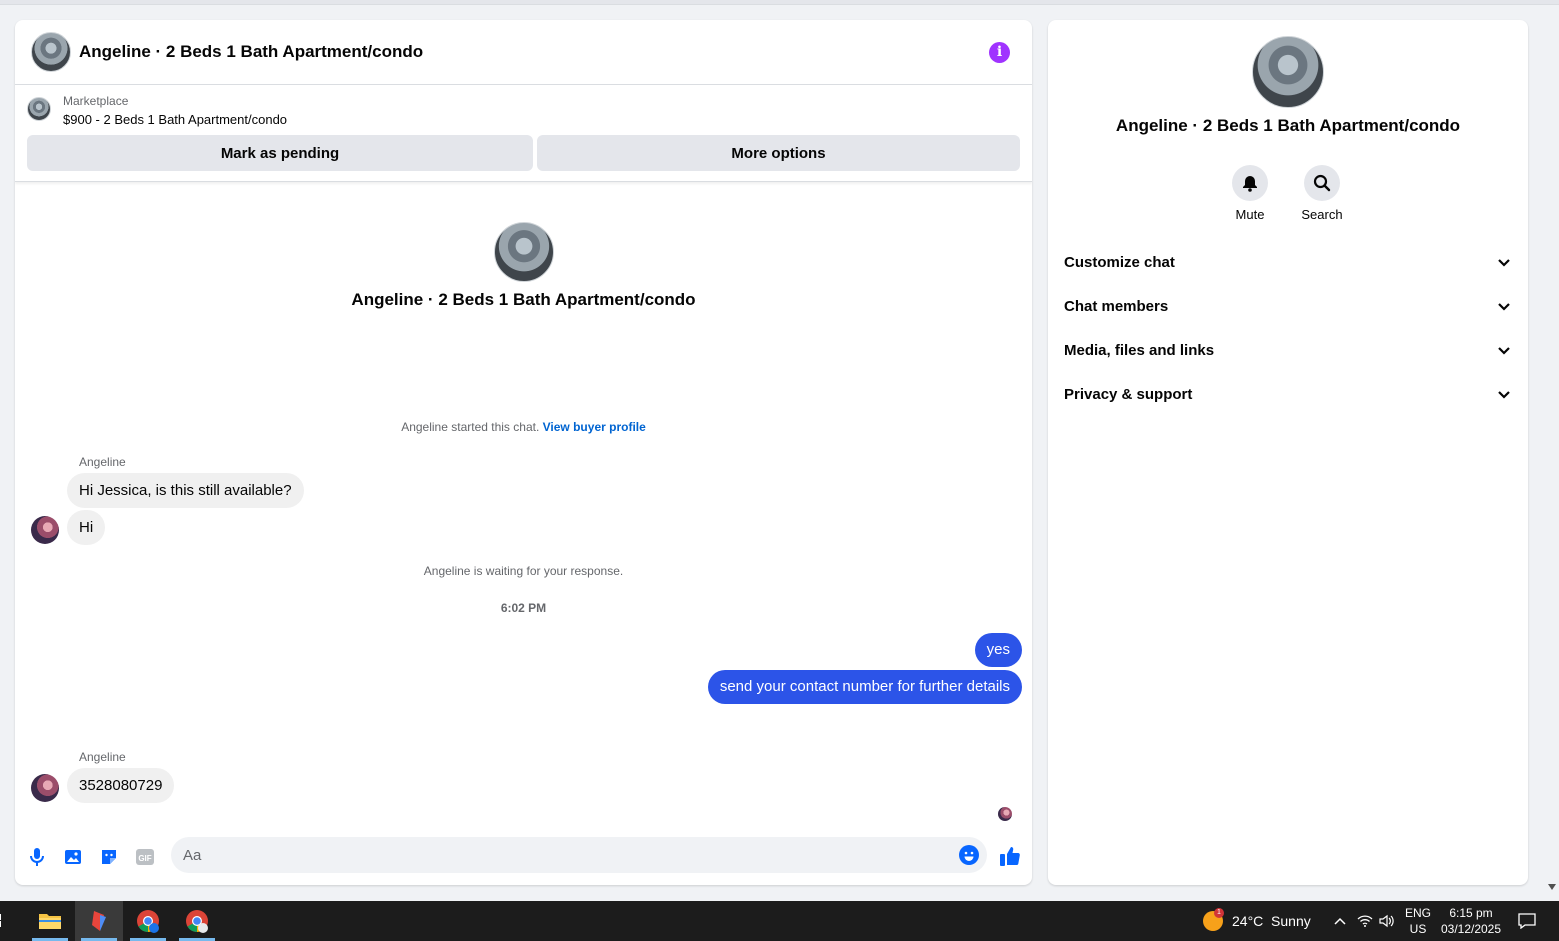  I want to click on mute-button: Mute, so click(1250, 193).